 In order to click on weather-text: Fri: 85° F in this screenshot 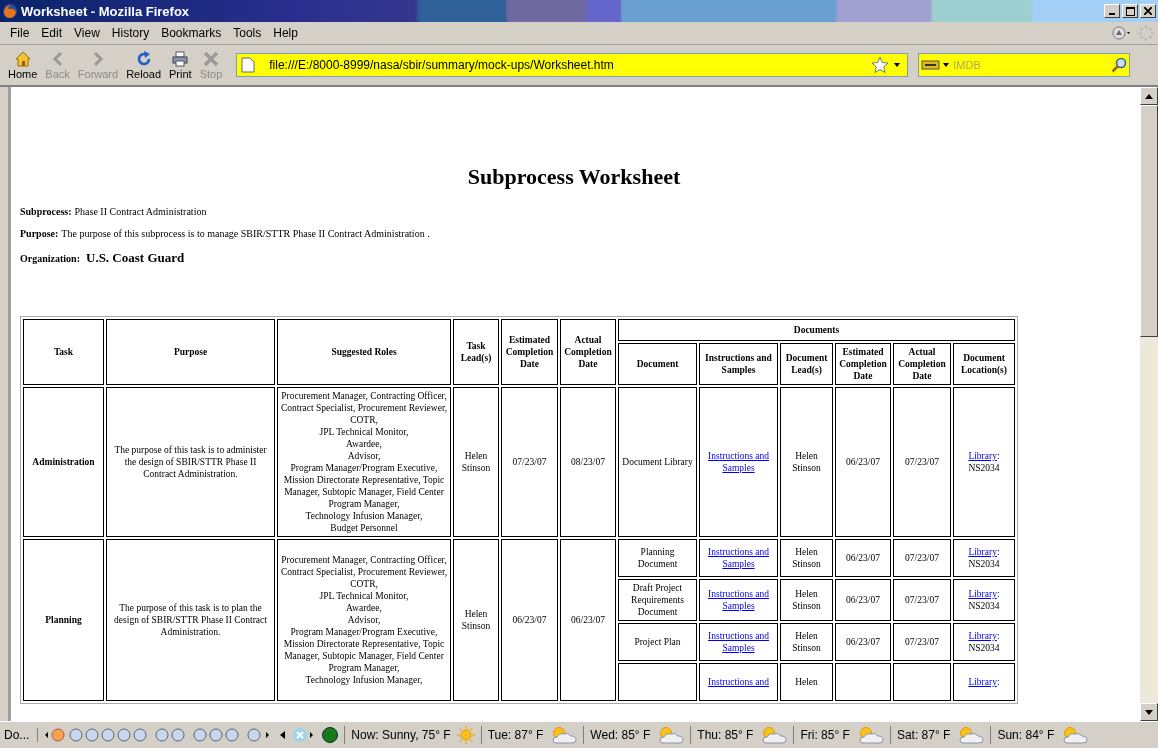, I will do `click(825, 735)`.